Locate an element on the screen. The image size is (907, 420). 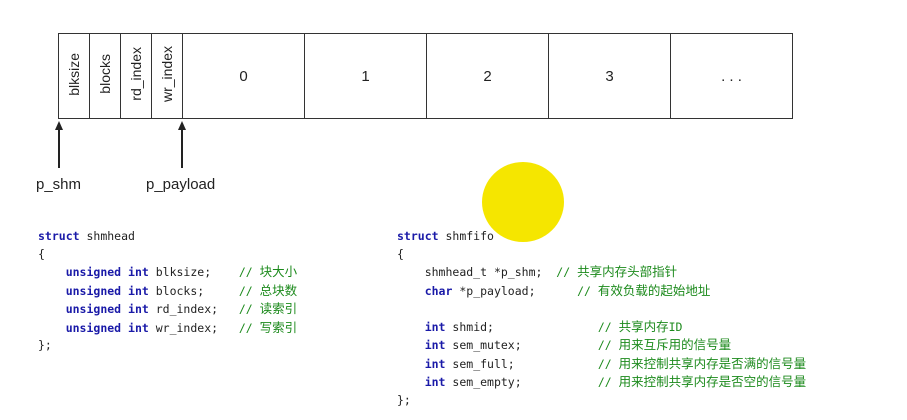
field-comment: 用来控制共享内存是否空的信号量 is located at coordinates (712, 381).